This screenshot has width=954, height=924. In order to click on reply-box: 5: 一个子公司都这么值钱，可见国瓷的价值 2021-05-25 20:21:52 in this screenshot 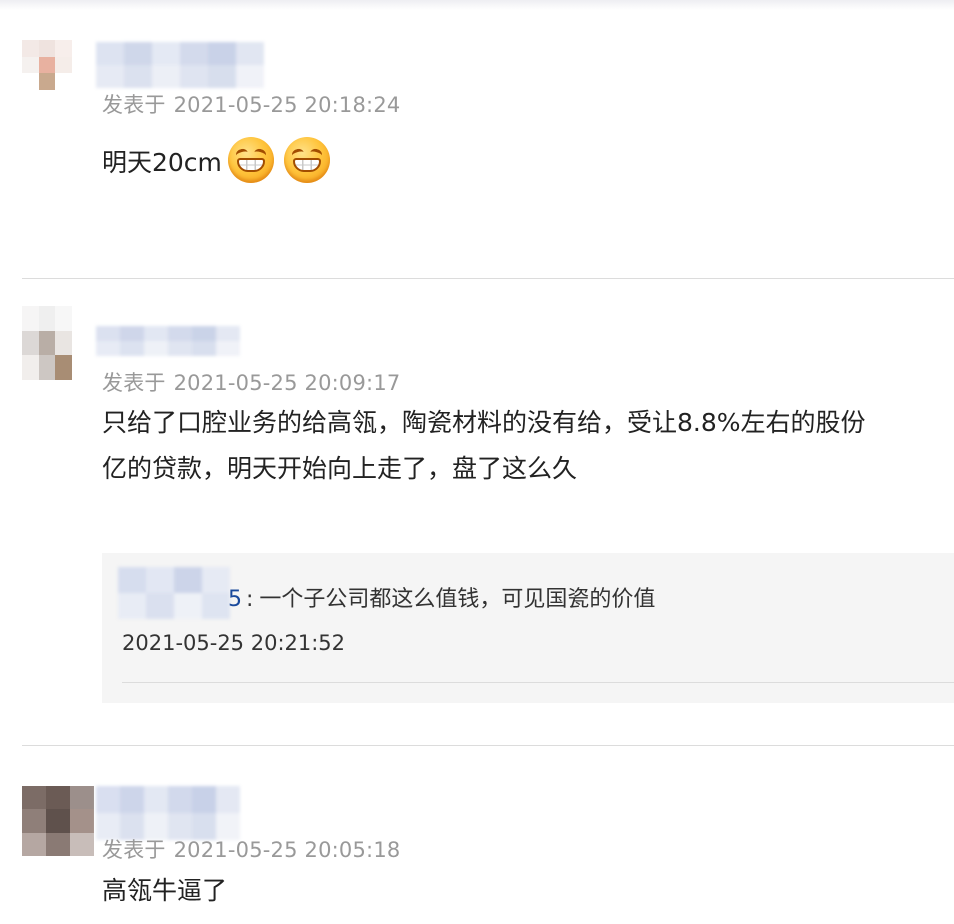, I will do `click(528, 628)`.